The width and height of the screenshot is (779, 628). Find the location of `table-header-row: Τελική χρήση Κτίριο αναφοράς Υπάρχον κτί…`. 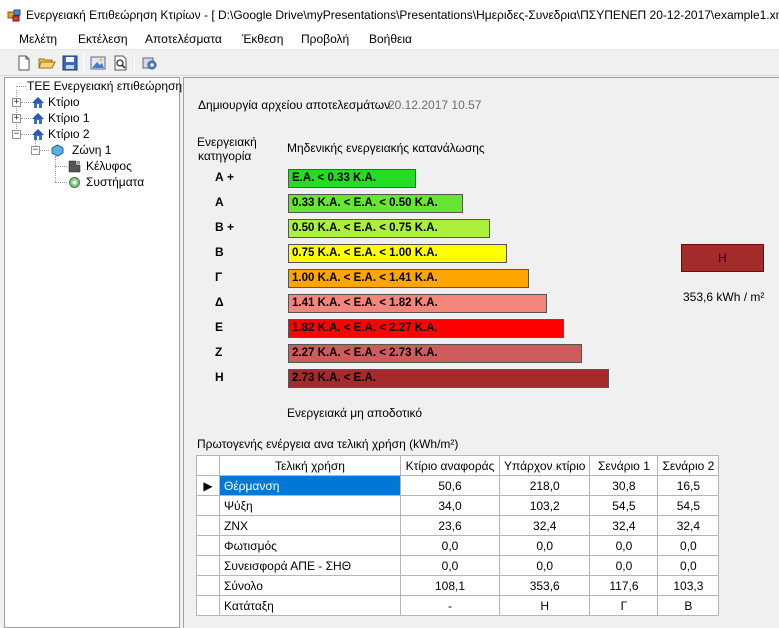

table-header-row: Τελική χρήση Κτίριο αναφοράς Υπάρχον κτί… is located at coordinates (458, 465).